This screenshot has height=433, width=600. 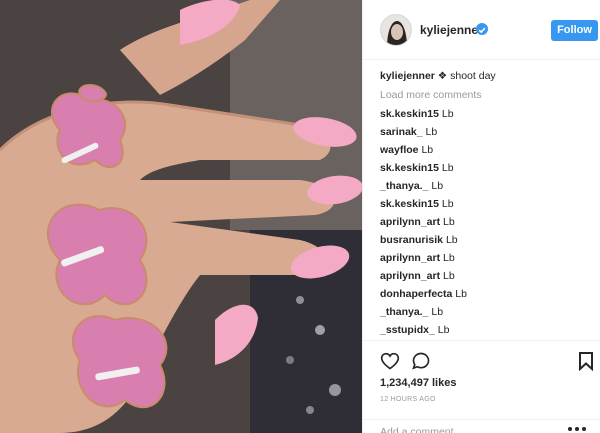 What do you see at coordinates (407, 76) in the screenshot?
I see `caption-username: kyliejenner` at bounding box center [407, 76].